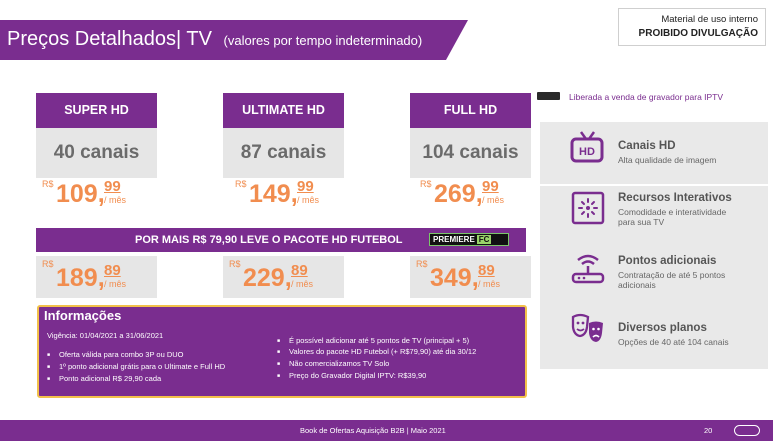  I want to click on info-right-item: Não comercializamos TV Solo, so click(333, 363).